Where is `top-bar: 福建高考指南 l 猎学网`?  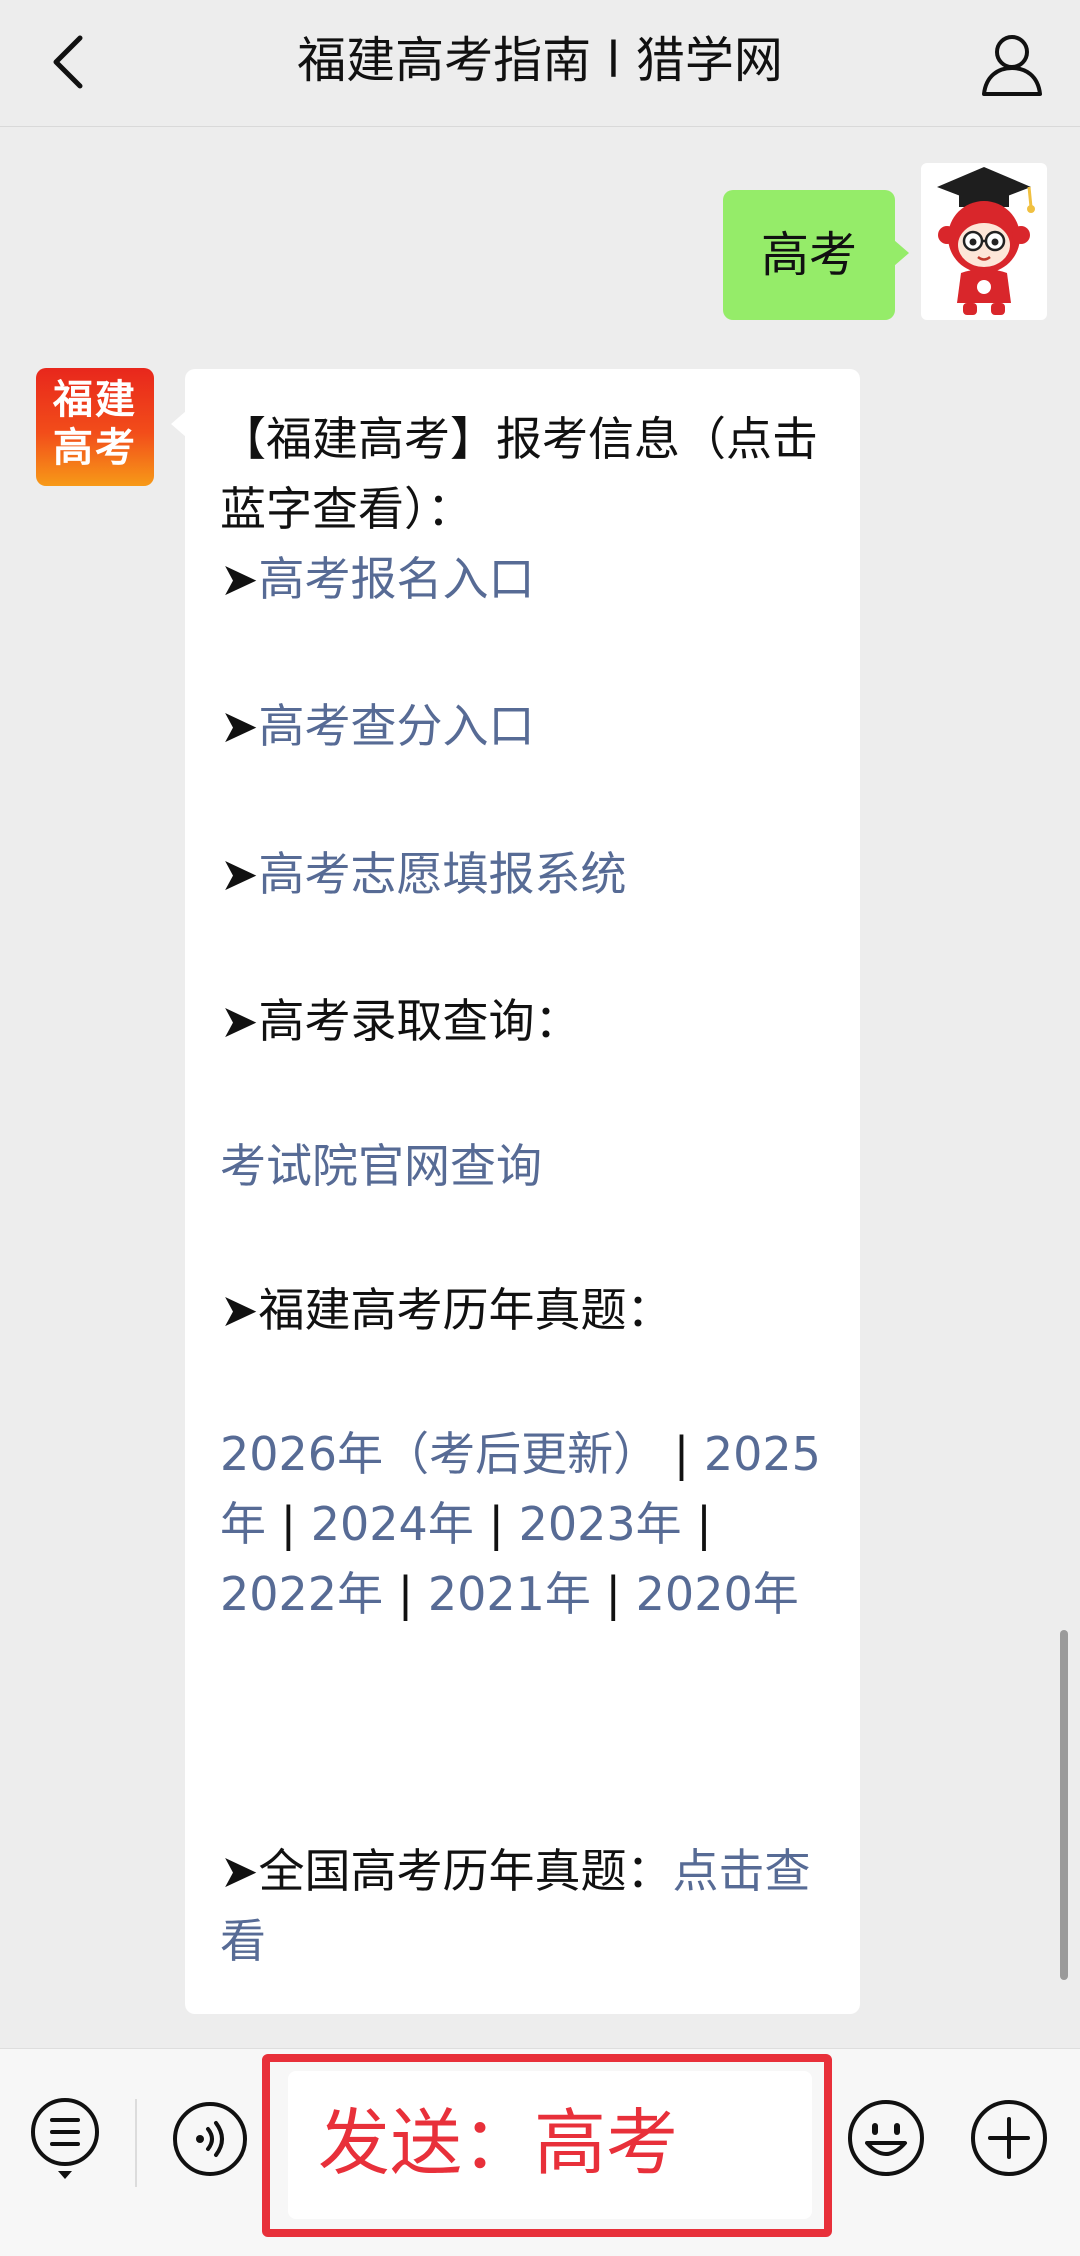 top-bar: 福建高考指南 l 猎学网 is located at coordinates (540, 63).